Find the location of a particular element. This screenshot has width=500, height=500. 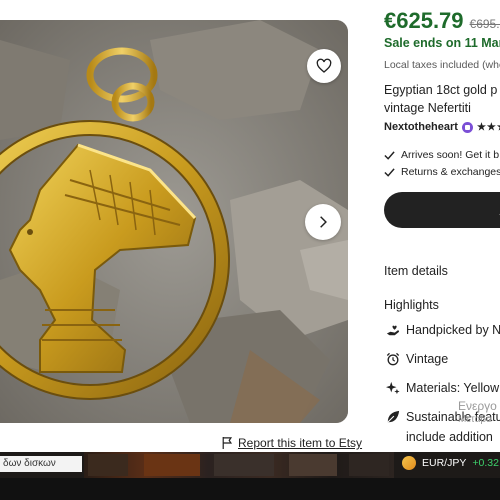

highlight-handpicked-label: Handpicked by N is located at coordinates (453, 330).